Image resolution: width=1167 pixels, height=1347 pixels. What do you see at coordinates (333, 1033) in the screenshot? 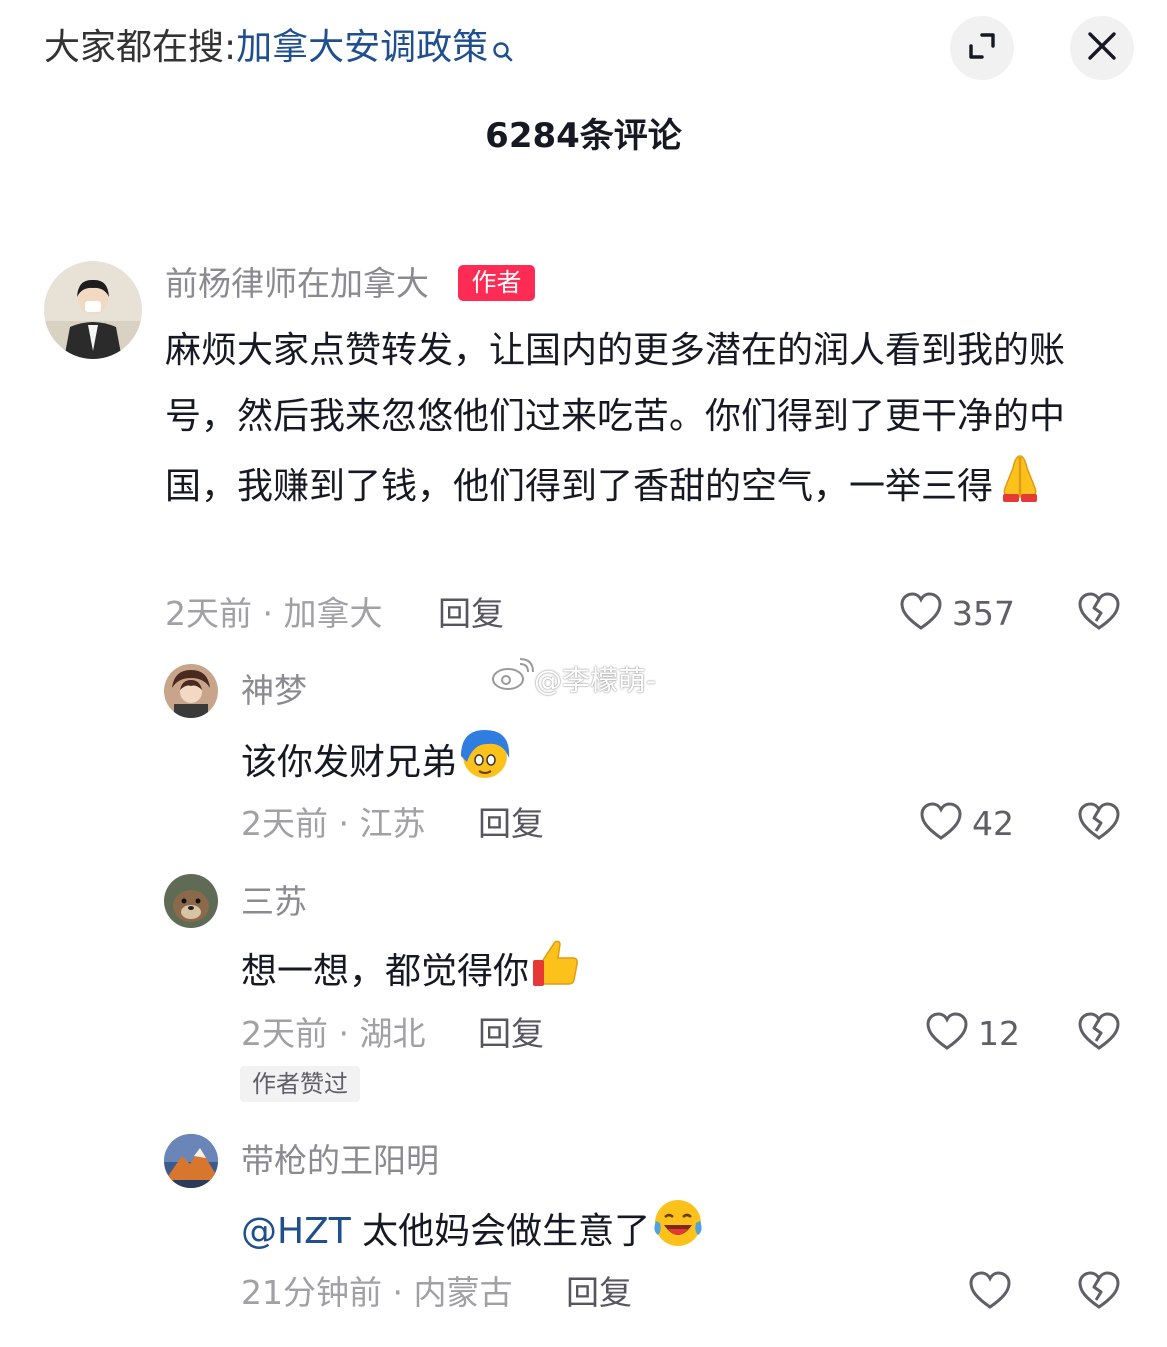
I see `comment-meta: 2天前 · 湖北` at bounding box center [333, 1033].